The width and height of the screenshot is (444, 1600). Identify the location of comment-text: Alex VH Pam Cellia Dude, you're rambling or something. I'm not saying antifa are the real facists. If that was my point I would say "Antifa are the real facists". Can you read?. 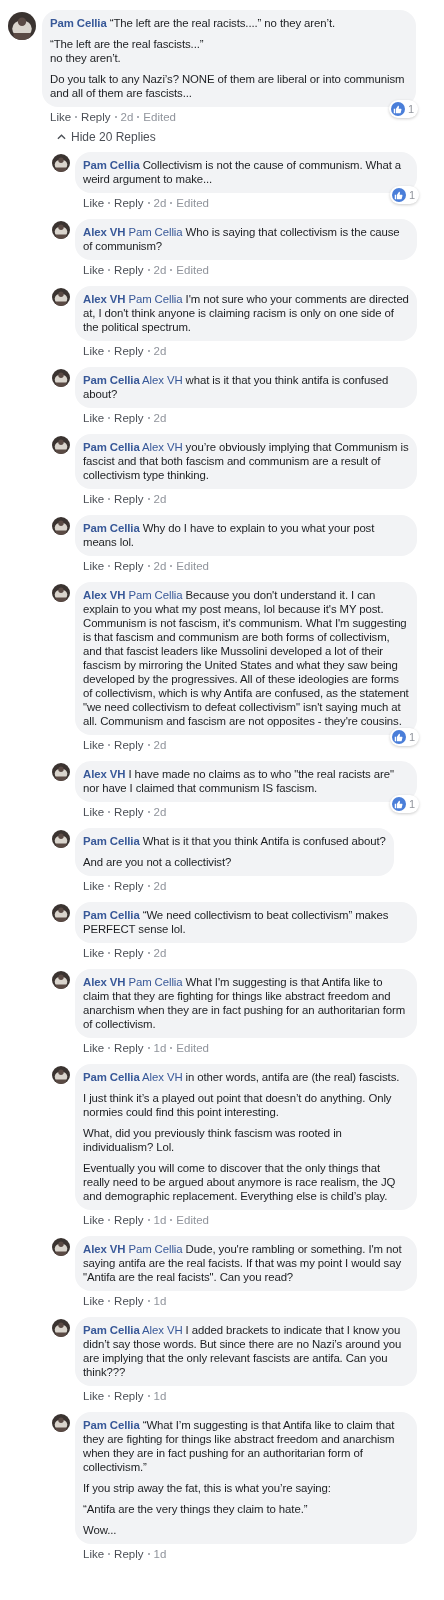
(243, 1263).